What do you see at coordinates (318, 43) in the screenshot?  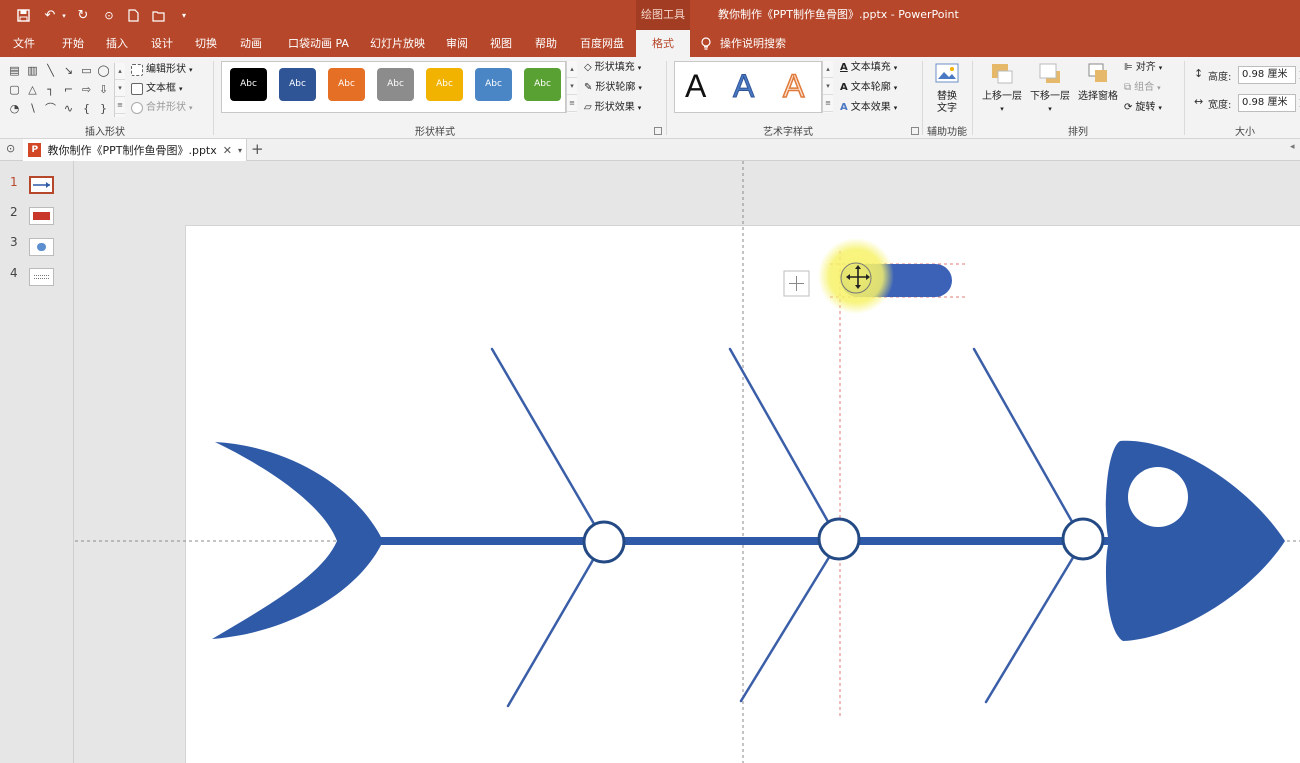 I see `tab-pocket-animation: 口袋动画 PA` at bounding box center [318, 43].